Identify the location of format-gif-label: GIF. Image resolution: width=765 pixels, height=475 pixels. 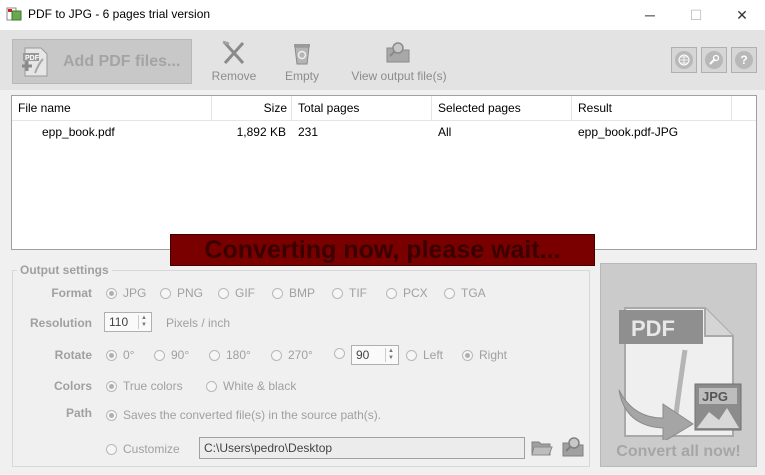
(245, 293).